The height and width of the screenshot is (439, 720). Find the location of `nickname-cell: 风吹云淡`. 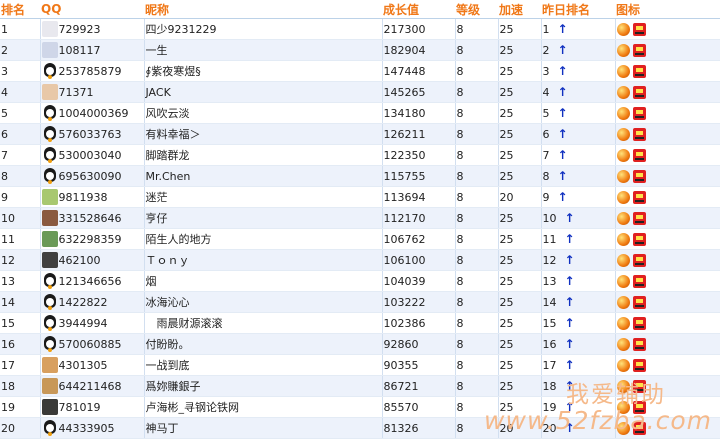

nickname-cell: 风吹云淡 is located at coordinates (263, 113).